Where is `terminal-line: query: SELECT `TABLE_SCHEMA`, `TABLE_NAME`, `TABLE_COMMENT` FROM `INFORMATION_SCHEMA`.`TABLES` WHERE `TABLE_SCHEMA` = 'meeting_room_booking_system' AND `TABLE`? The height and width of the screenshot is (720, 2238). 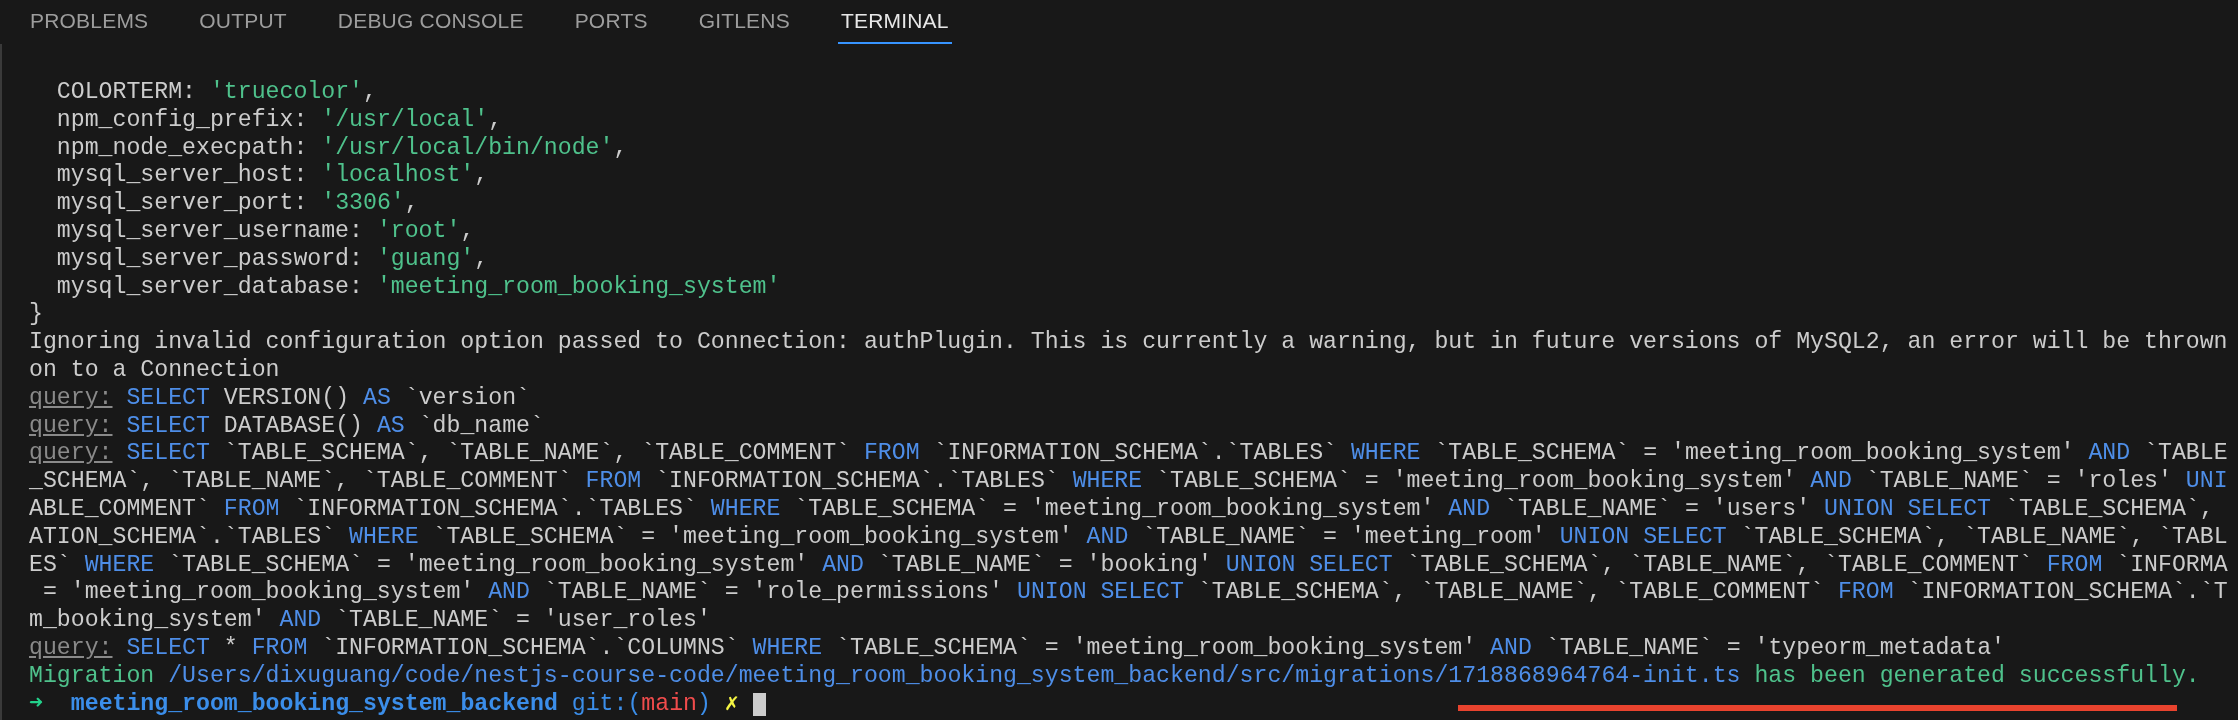
terminal-line: query: SELECT `TABLE_SCHEMA`, `TABLE_NAME`, `TABLE_COMMENT` FROM `INFORMATION_SCHEMA`.`TABLES` WHERE `TABLE_SCHEMA` = 'meeting_room_booking_system' AND `TABLE is located at coordinates (1128, 454).